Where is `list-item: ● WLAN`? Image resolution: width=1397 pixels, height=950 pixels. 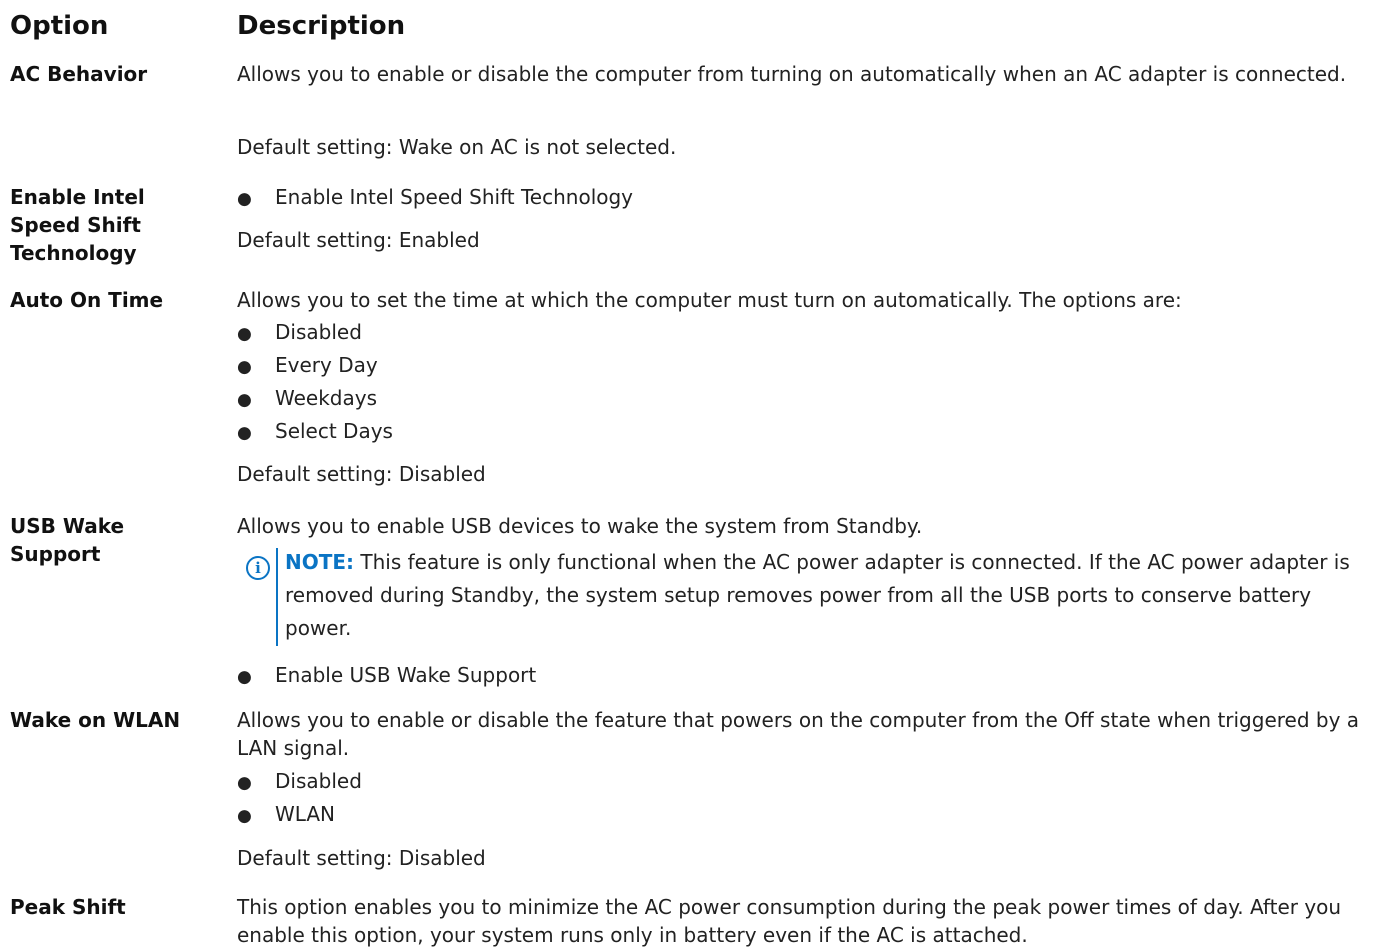 list-item: ● WLAN is located at coordinates (286, 815).